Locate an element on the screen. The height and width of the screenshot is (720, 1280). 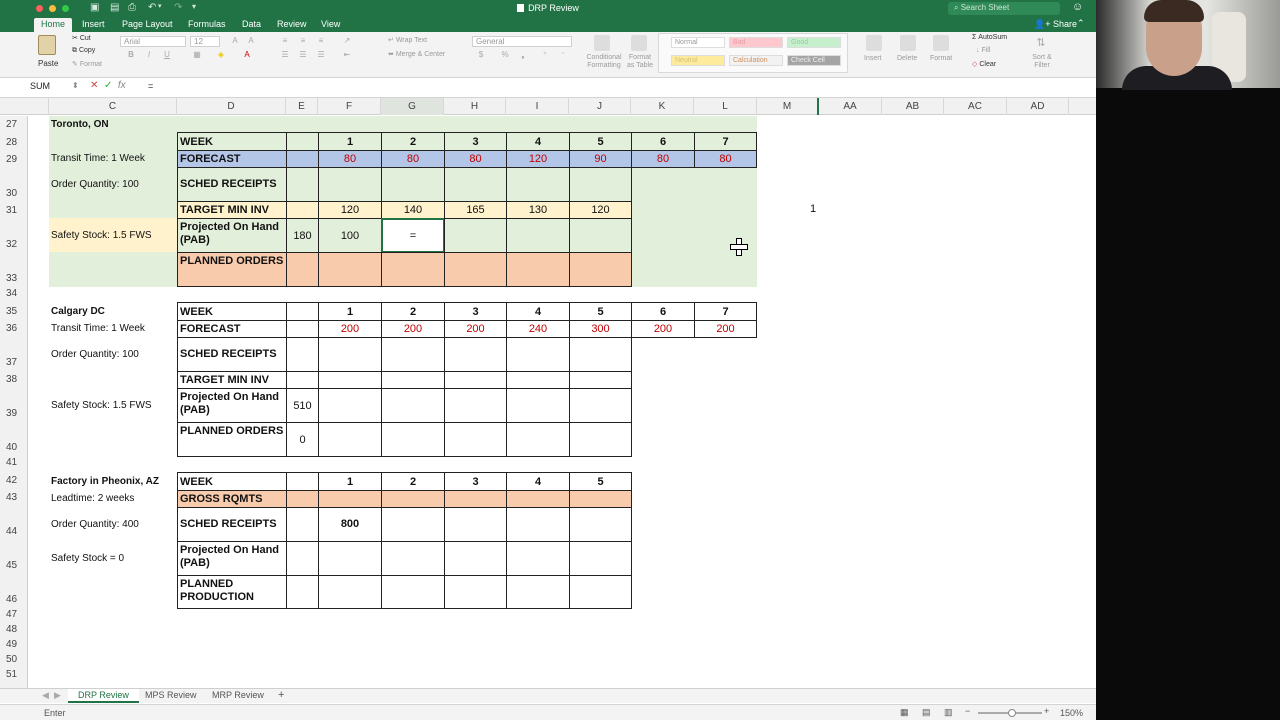
calgary-week-e is located at coordinates (302, 311).